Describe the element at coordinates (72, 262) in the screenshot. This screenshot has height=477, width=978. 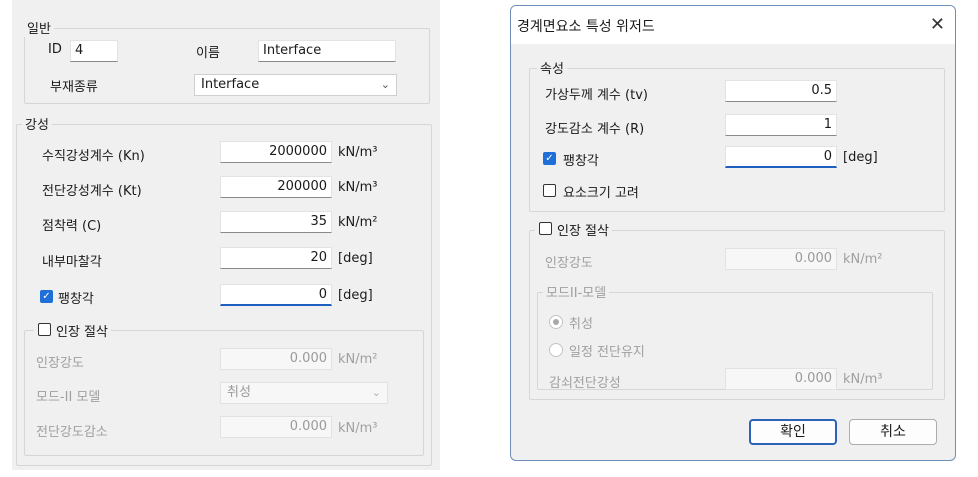
I see `stiffness-row-label: 내부마찰각` at that location.